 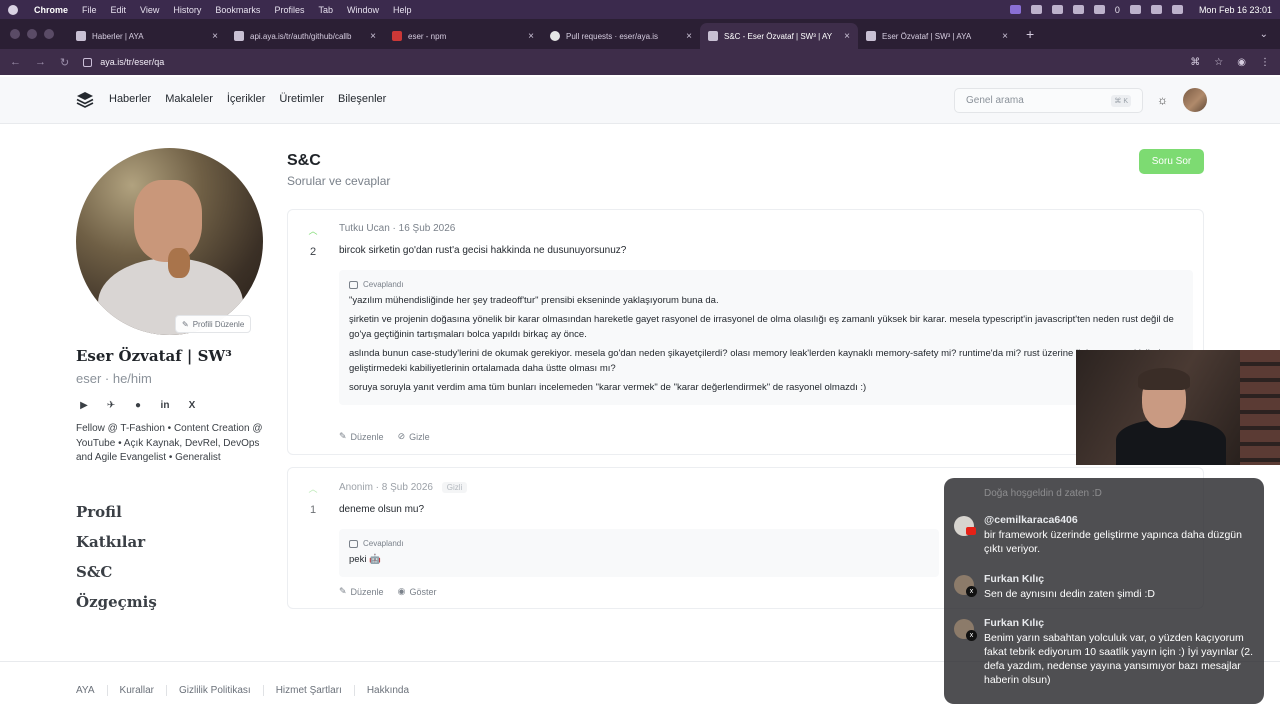 What do you see at coordinates (289, 10) in the screenshot?
I see `menu-profiles: Profiles` at bounding box center [289, 10].